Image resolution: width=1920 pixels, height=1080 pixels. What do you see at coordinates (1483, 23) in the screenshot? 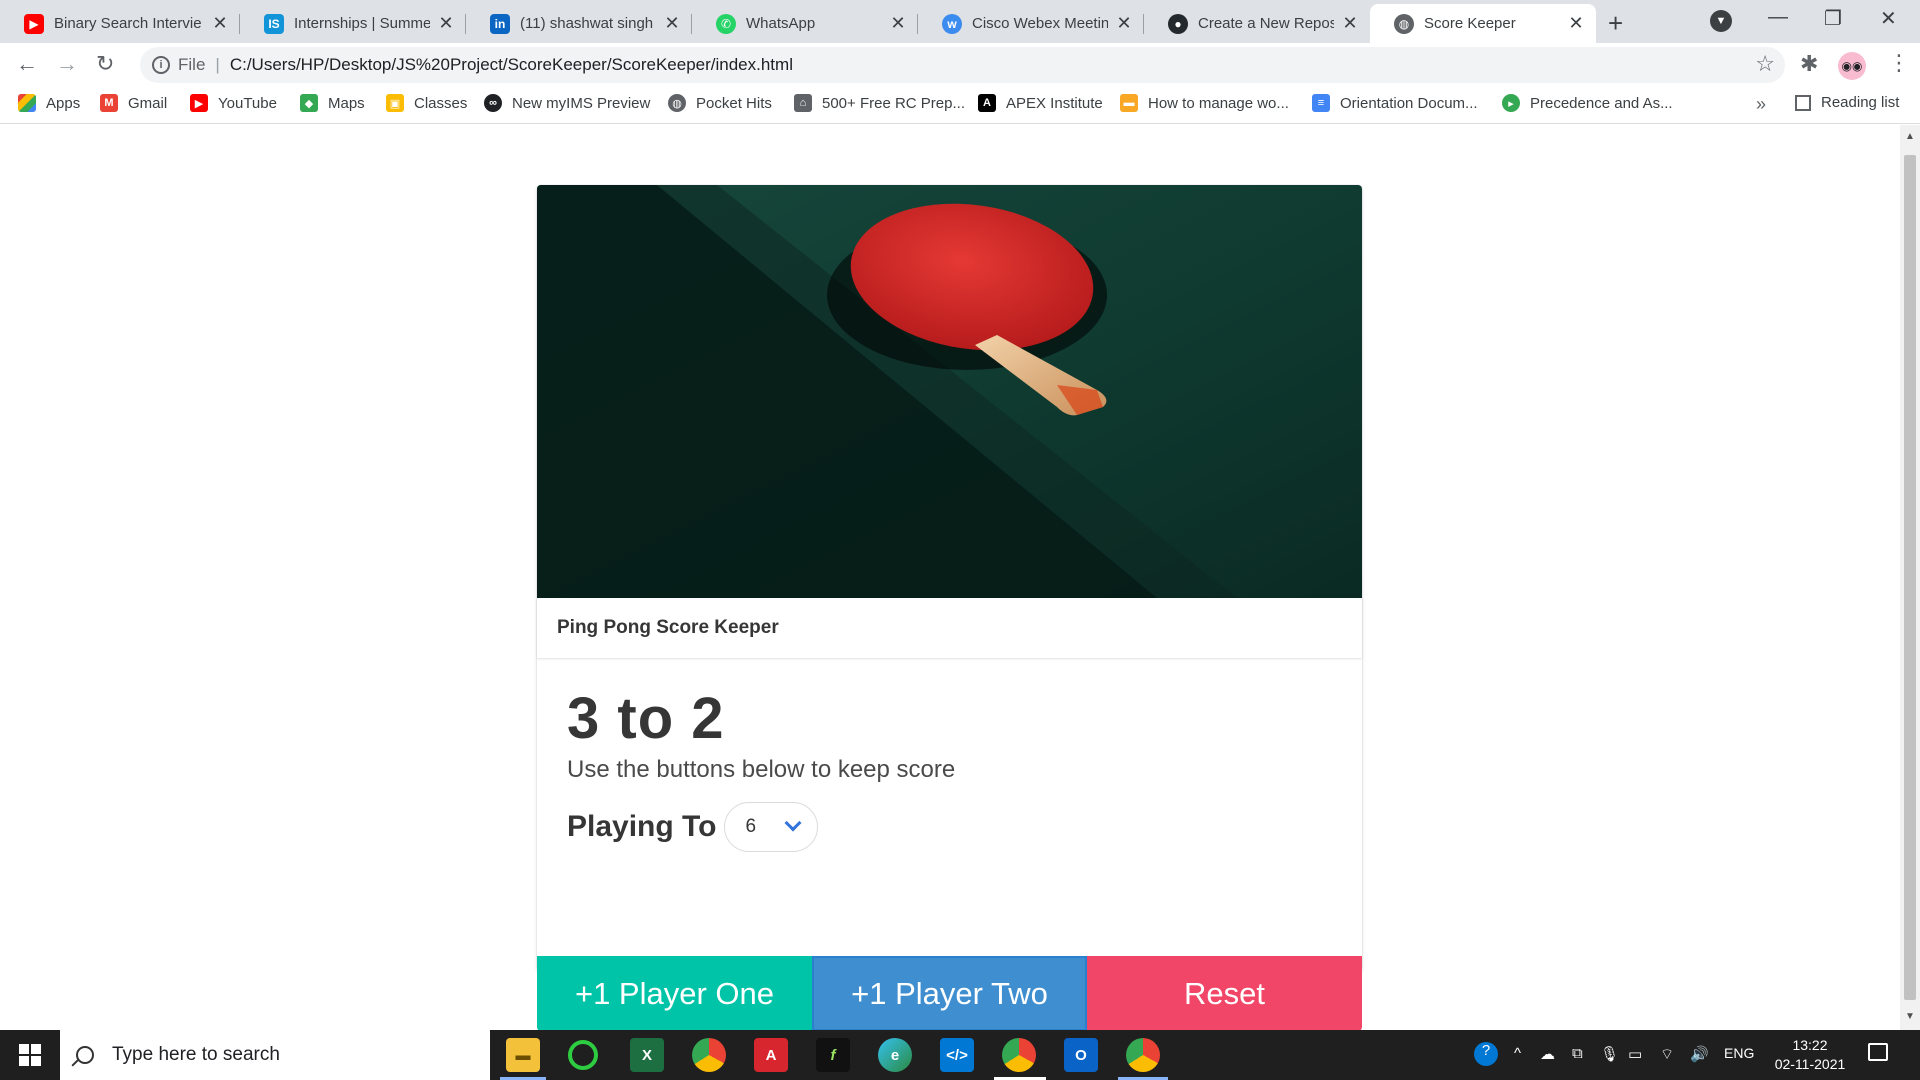
I see `tab-score-keeper: ◍ Score Keeper ✕` at bounding box center [1483, 23].